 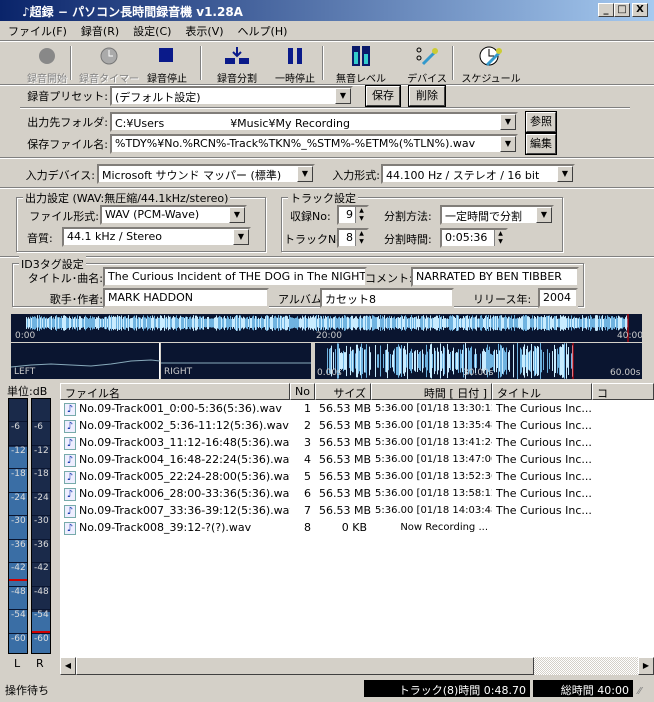 What do you see at coordinates (327, 328) in the screenshot?
I see `overview-waveform: 0:00 20:00 40:00` at bounding box center [327, 328].